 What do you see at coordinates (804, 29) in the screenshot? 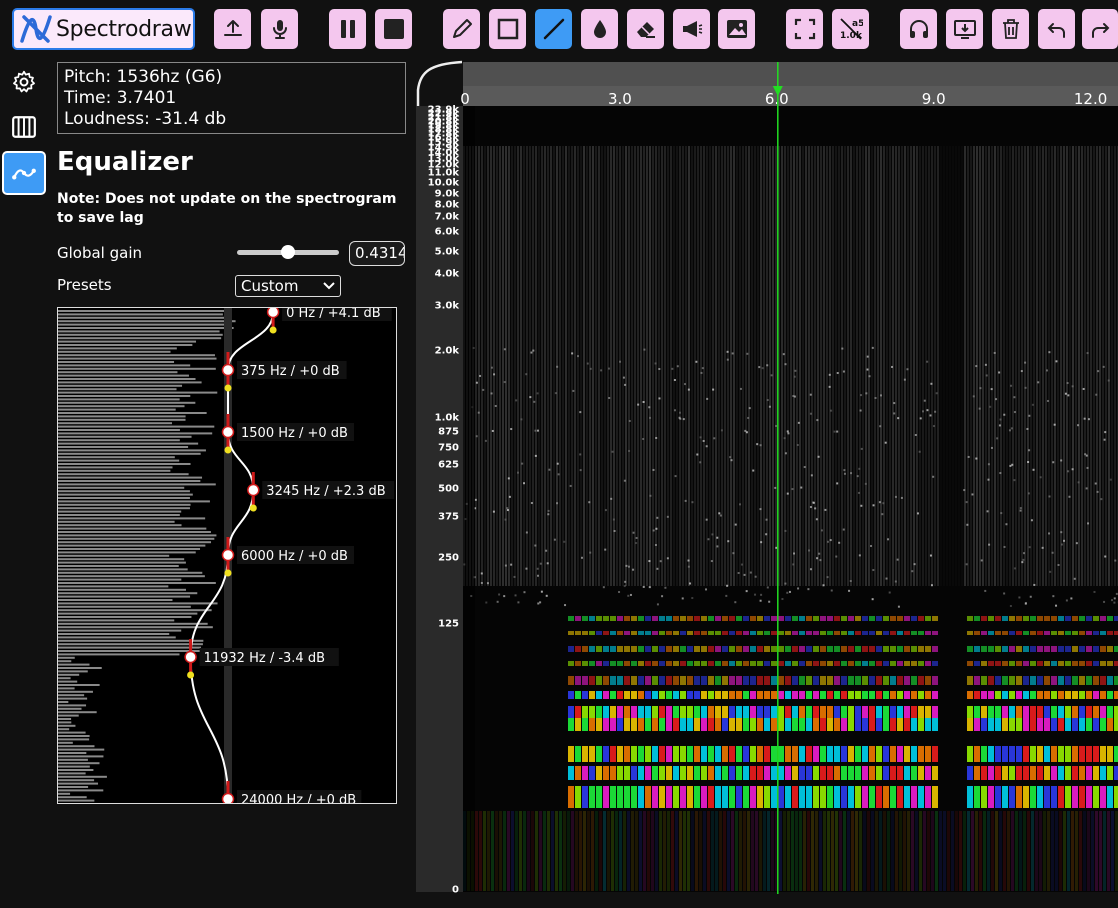
I see `fullscreen-button` at bounding box center [804, 29].